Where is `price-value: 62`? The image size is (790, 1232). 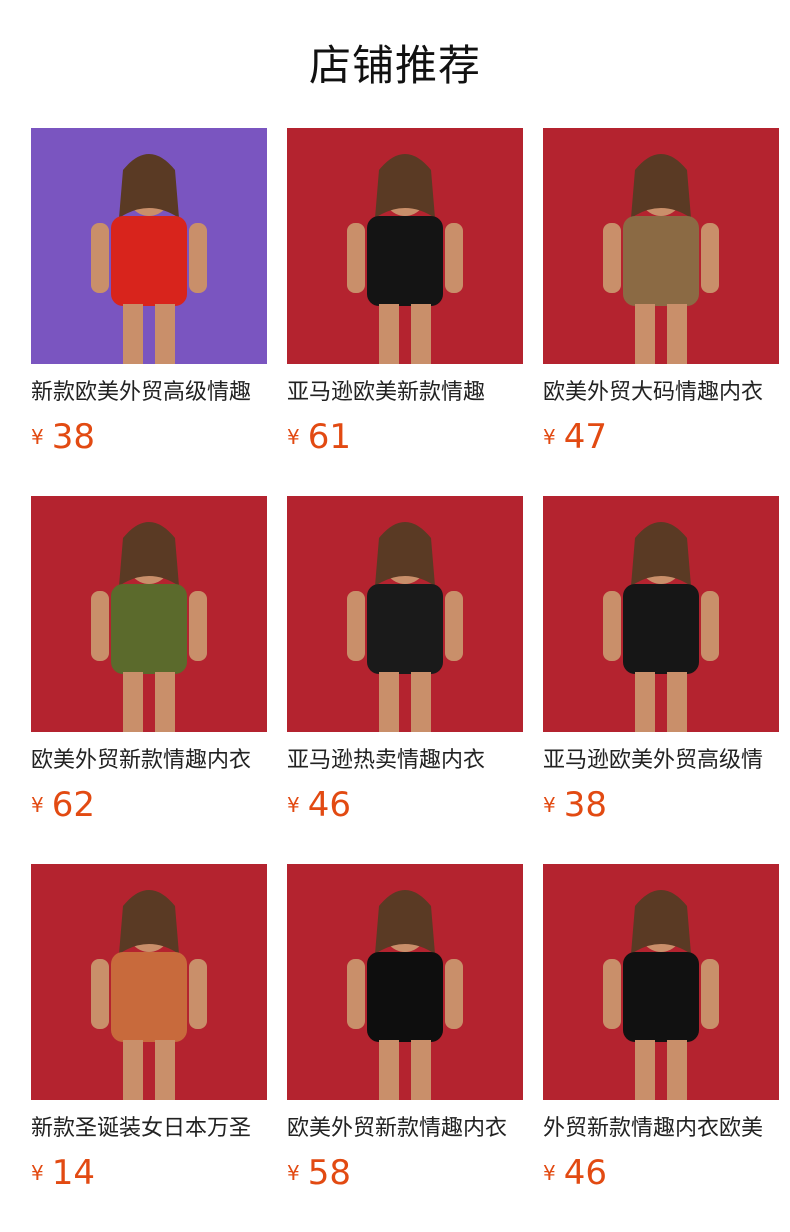 price-value: 62 is located at coordinates (73, 805).